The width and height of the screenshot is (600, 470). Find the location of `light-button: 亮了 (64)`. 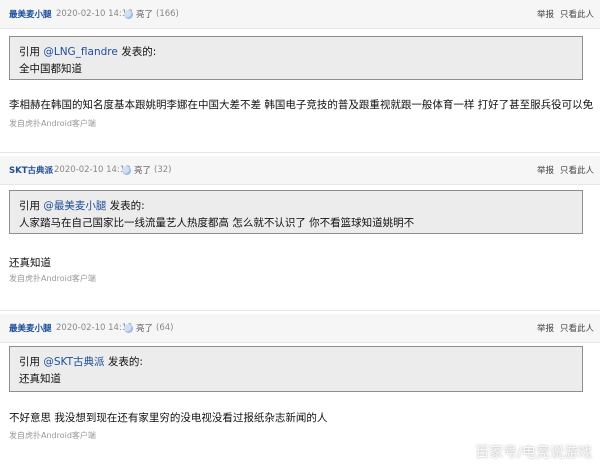

light-button: 亮了 (64) is located at coordinates (148, 328).